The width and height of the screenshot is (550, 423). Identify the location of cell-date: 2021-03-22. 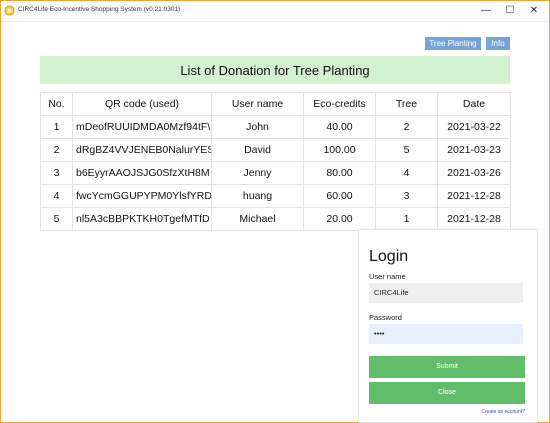
(474, 127).